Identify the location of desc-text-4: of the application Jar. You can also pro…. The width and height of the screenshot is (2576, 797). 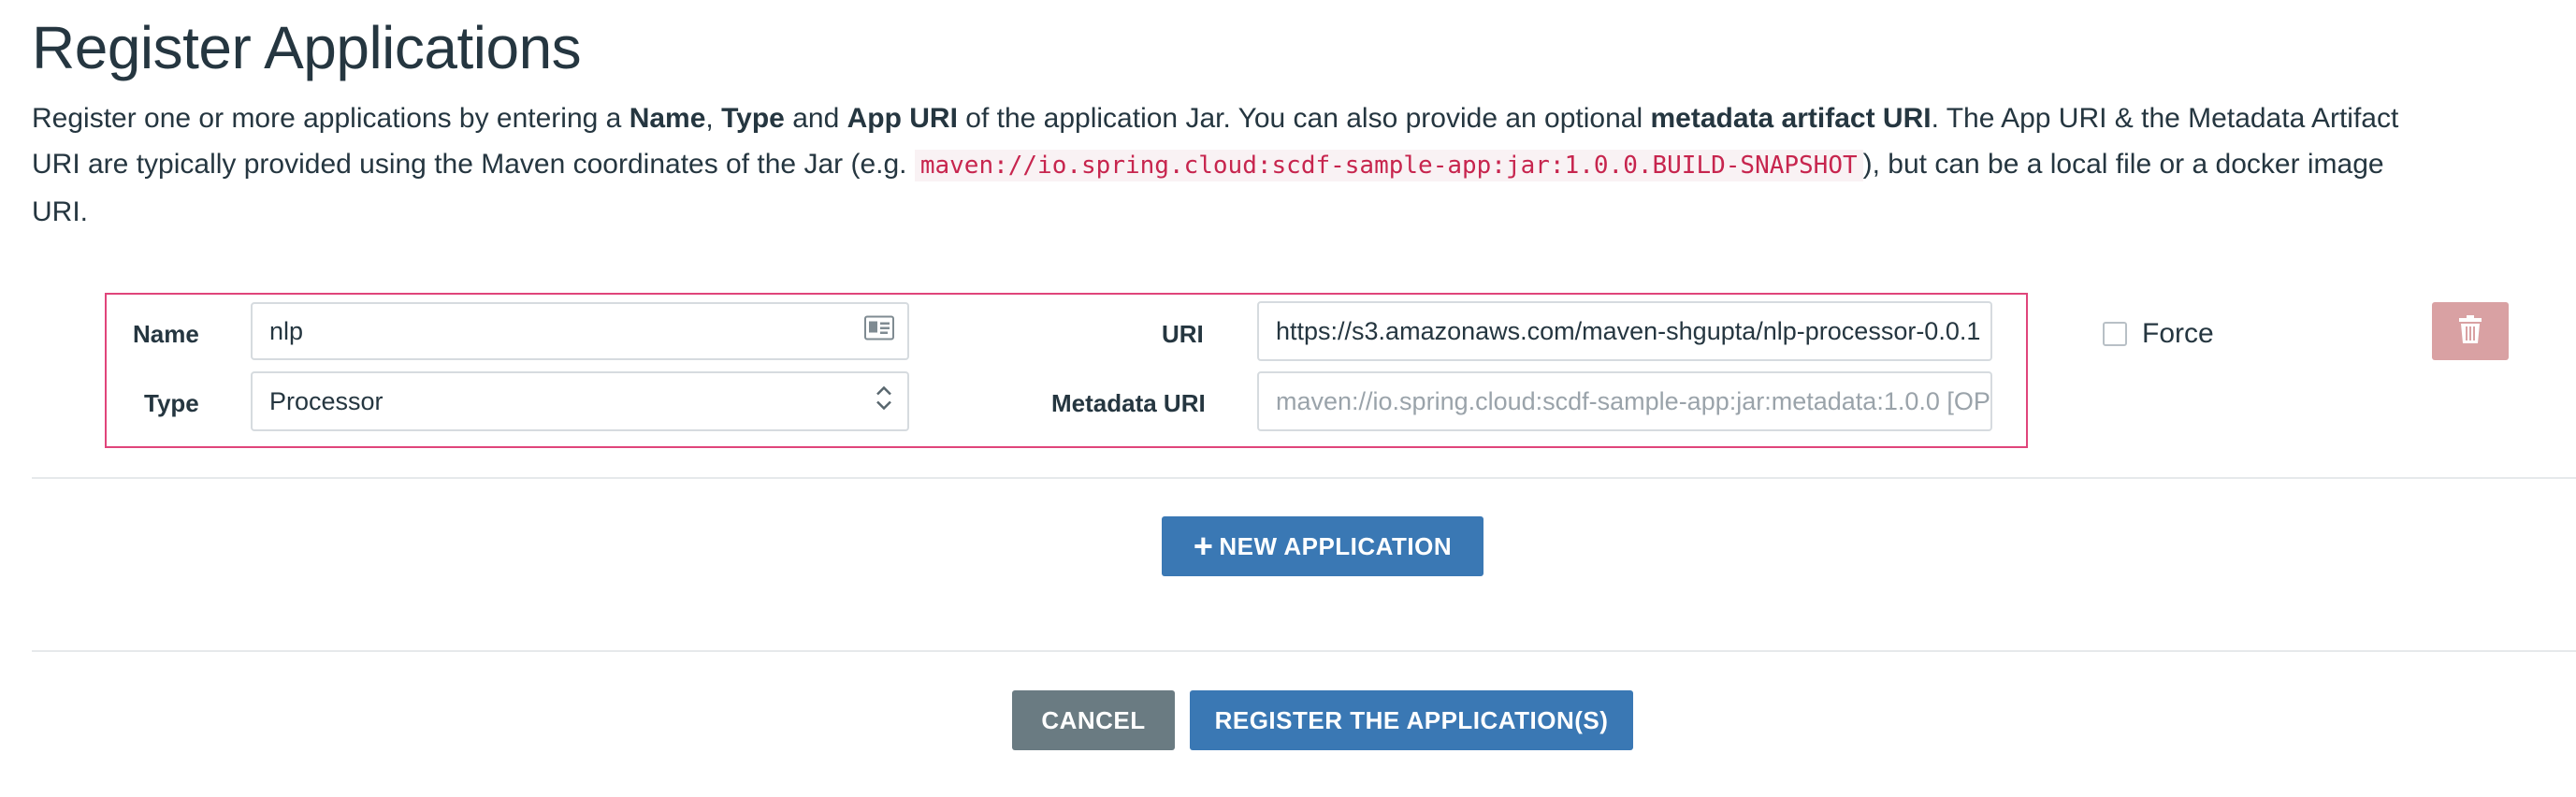
(1304, 118).